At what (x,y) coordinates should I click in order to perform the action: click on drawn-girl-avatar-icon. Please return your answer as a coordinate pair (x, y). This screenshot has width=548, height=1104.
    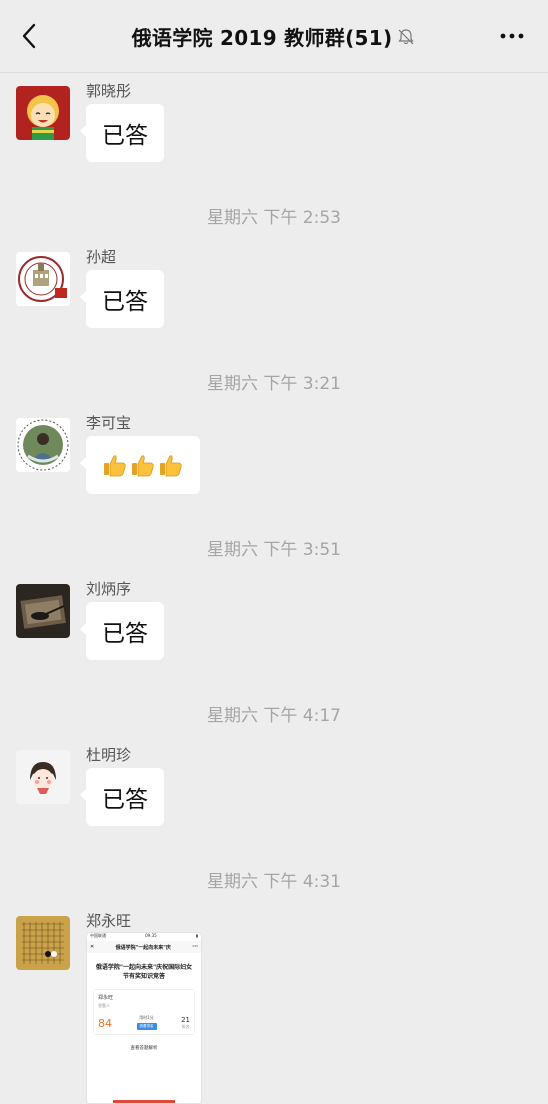
    Looking at the image, I should click on (43, 777).